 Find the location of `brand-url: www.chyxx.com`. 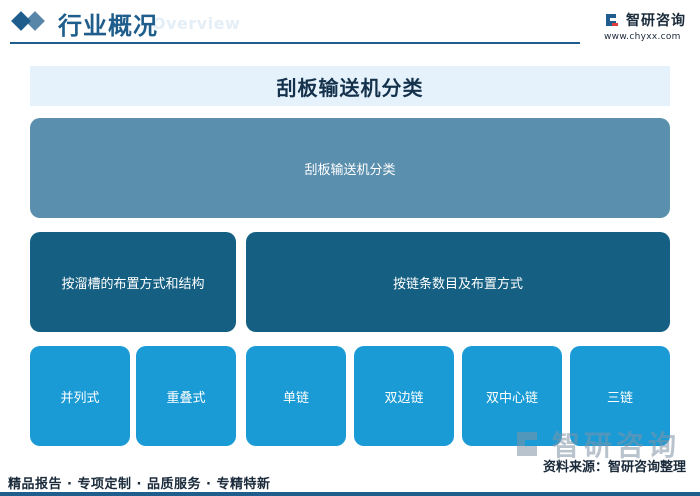

brand-url: www.chyxx.com is located at coordinates (642, 37).